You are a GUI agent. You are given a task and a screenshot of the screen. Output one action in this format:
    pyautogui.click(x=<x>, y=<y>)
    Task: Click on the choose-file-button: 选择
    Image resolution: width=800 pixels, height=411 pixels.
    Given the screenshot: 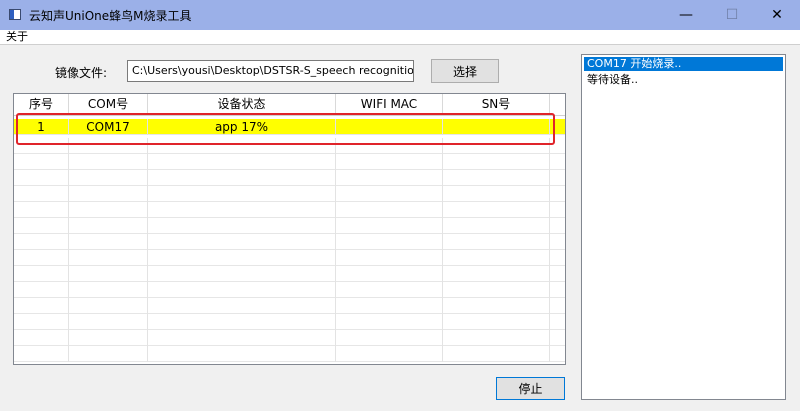 What is the action you would take?
    pyautogui.click(x=465, y=71)
    